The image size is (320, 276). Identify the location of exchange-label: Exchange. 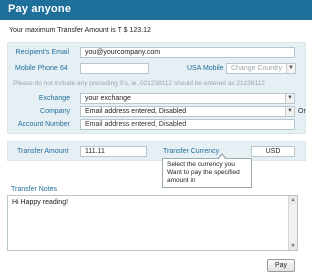
(54, 98).